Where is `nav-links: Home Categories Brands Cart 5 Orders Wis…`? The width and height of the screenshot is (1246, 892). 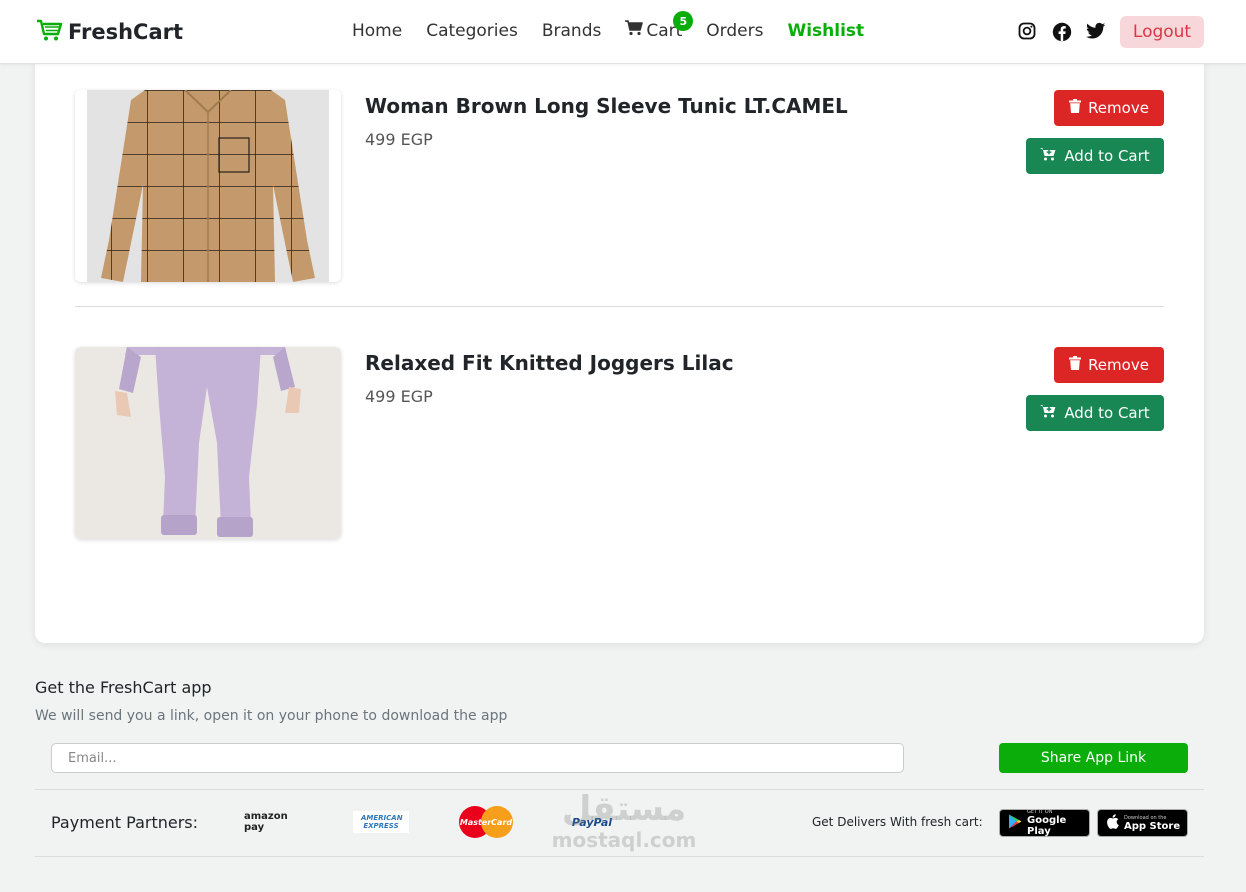
nav-links: Home Categories Brands Cart 5 Orders Wis… is located at coordinates (608, 26).